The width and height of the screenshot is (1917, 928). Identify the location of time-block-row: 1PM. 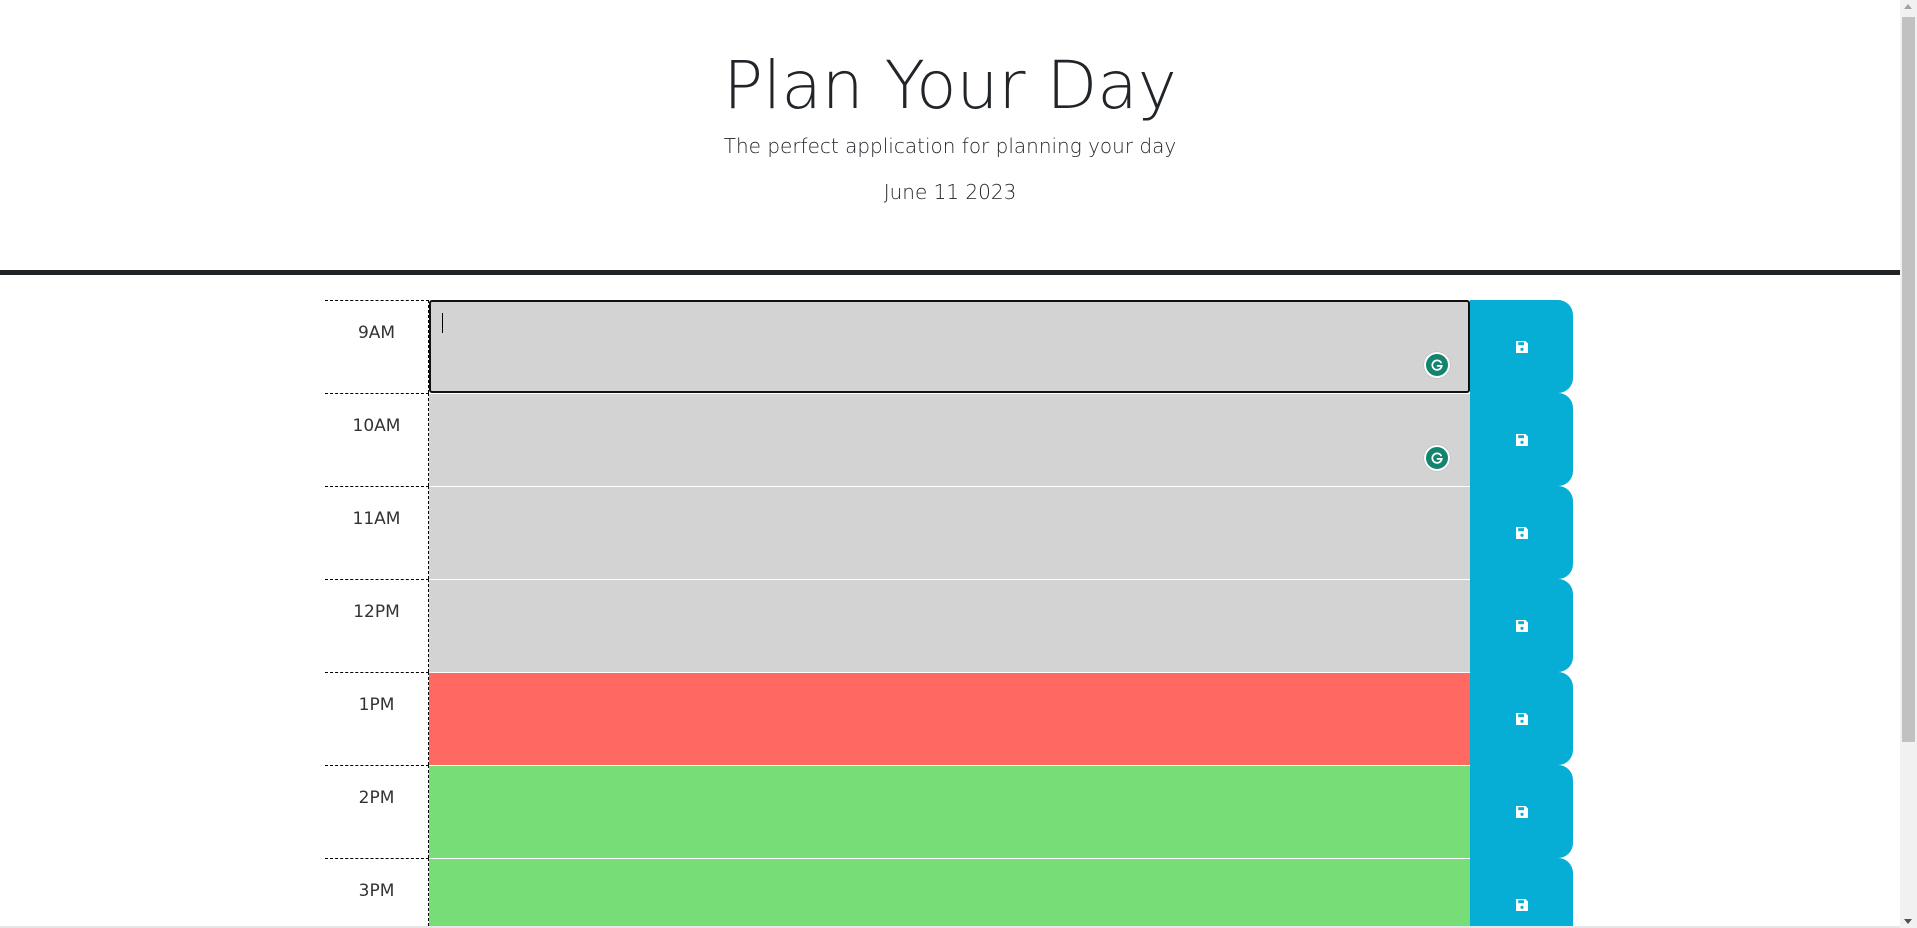
(949, 718).